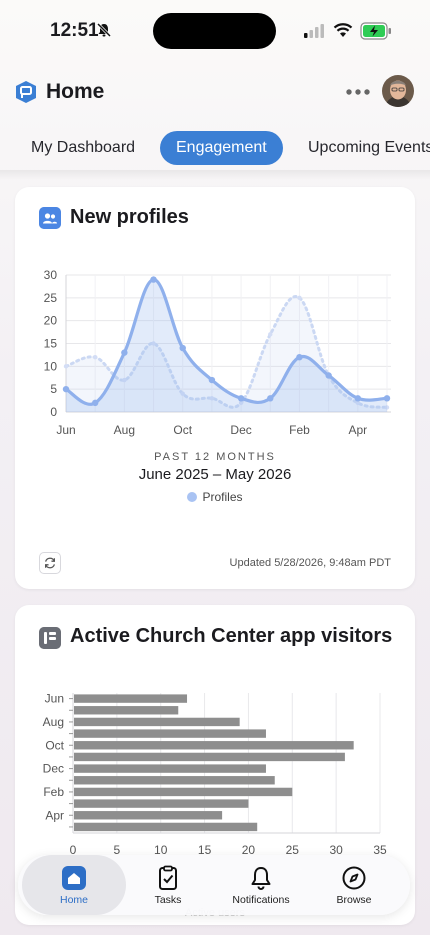 The width and height of the screenshot is (430, 935). I want to click on avatar, so click(398, 91).